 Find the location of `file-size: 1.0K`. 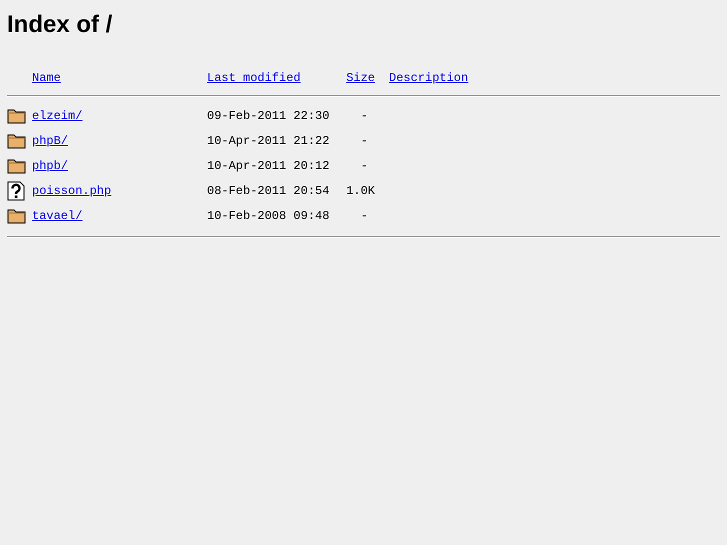

file-size: 1.0K is located at coordinates (360, 191).